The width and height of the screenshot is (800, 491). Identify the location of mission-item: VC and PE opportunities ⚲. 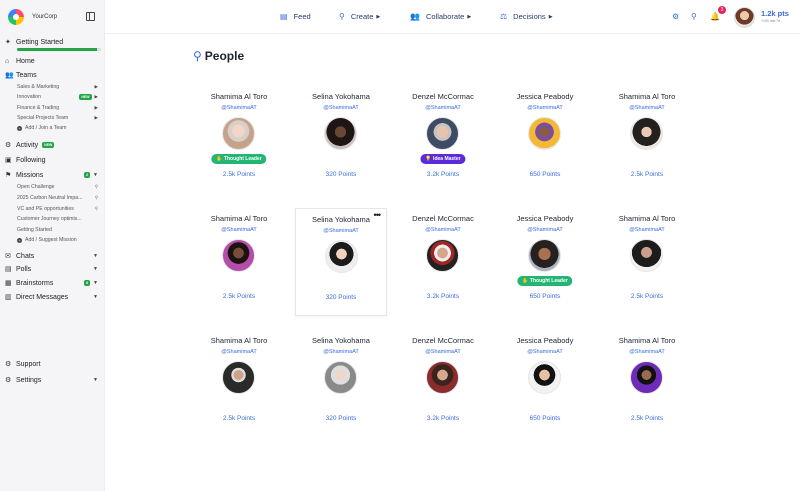
(57, 209).